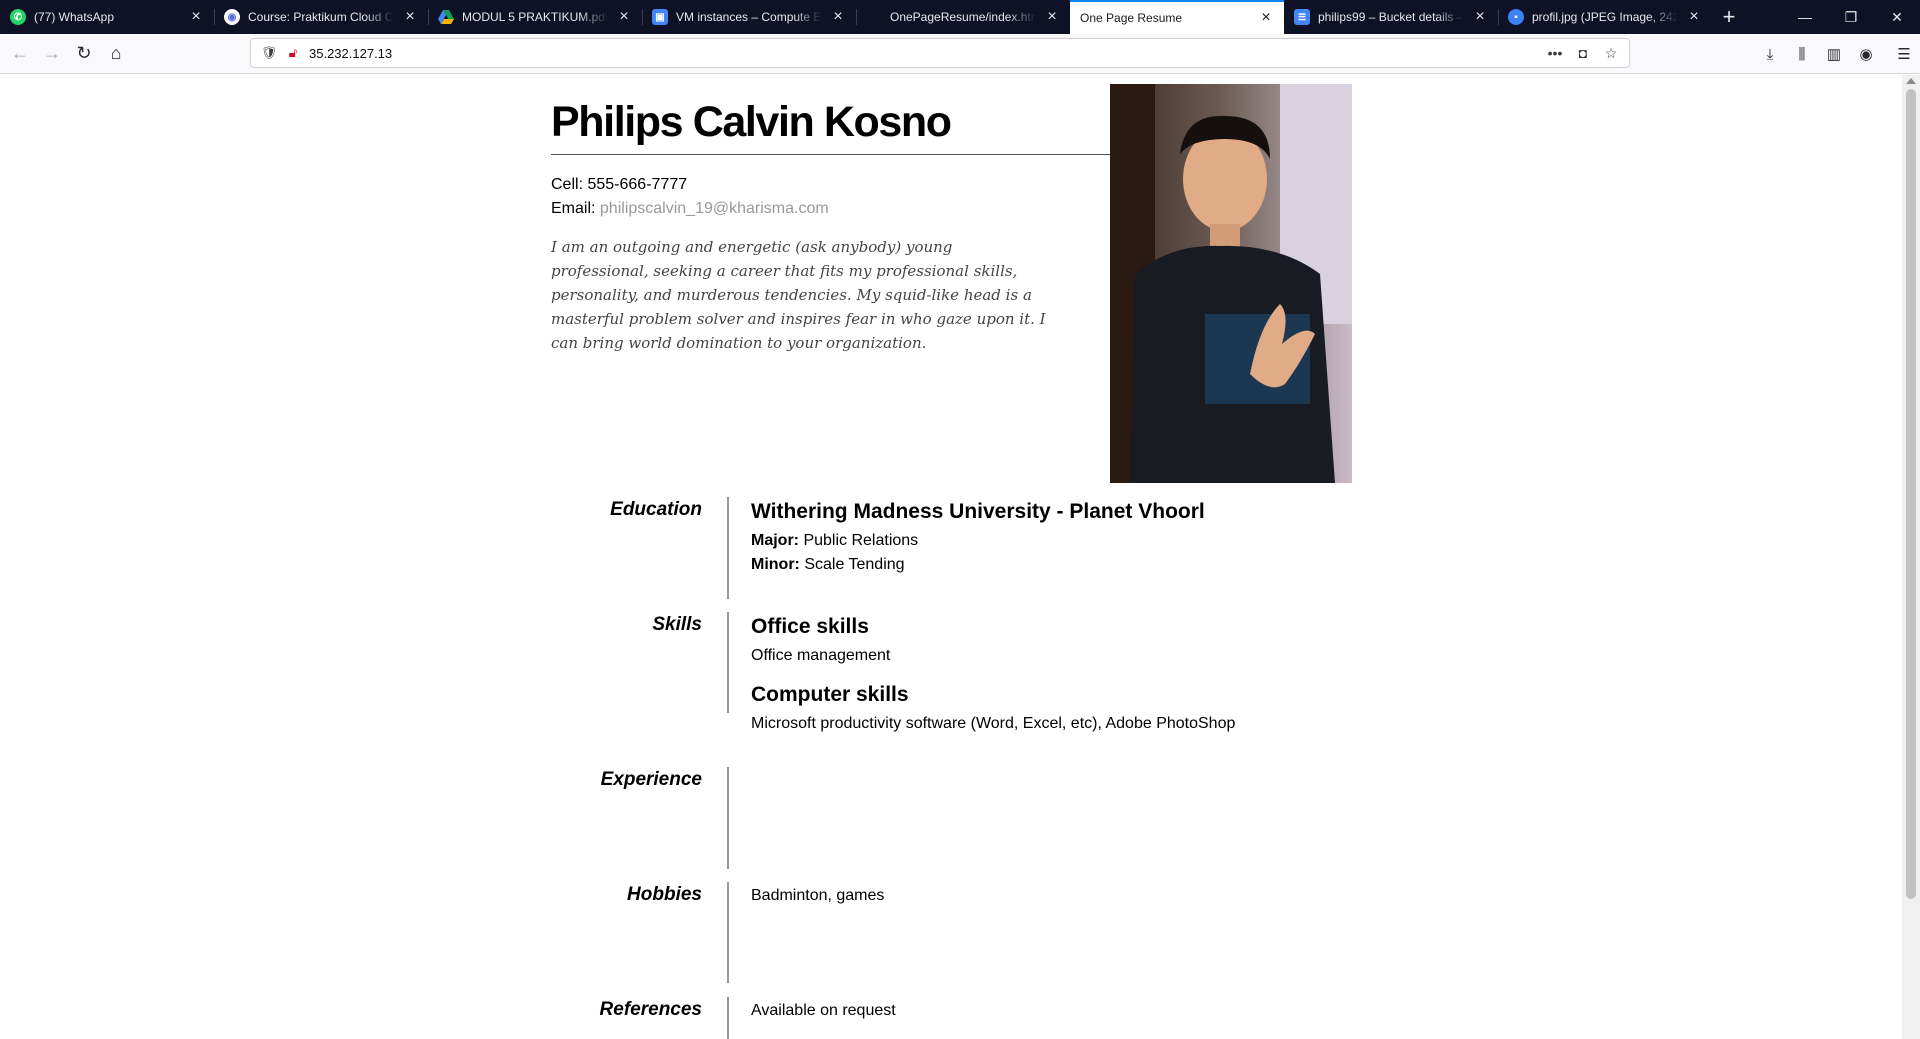  Describe the element at coordinates (116, 54) in the screenshot. I see `home-icon: ⌂` at that location.